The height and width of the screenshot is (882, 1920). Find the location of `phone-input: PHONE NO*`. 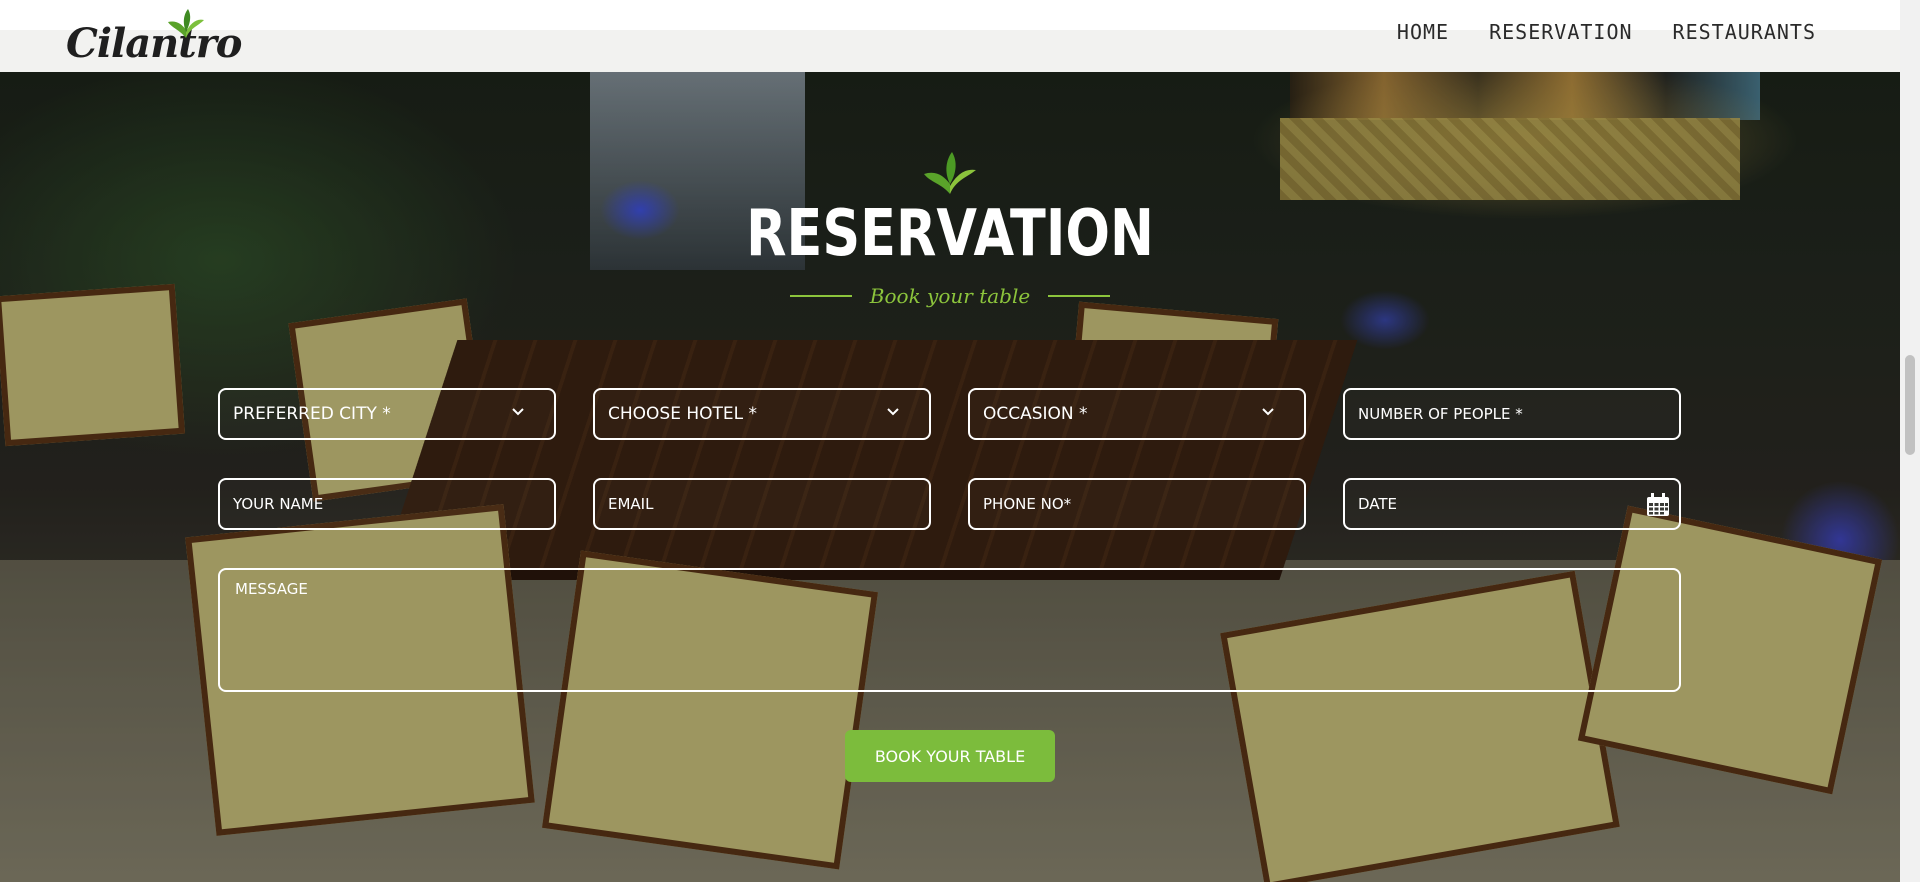

phone-input: PHONE NO* is located at coordinates (1137, 504).